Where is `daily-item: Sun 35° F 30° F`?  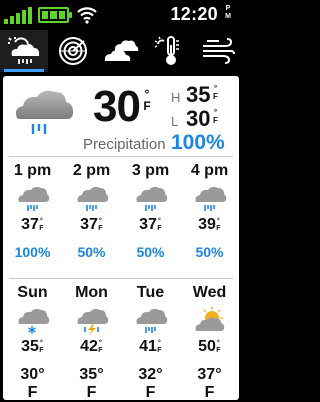
daily-item: Sun 35° F 30° F is located at coordinates (32, 342).